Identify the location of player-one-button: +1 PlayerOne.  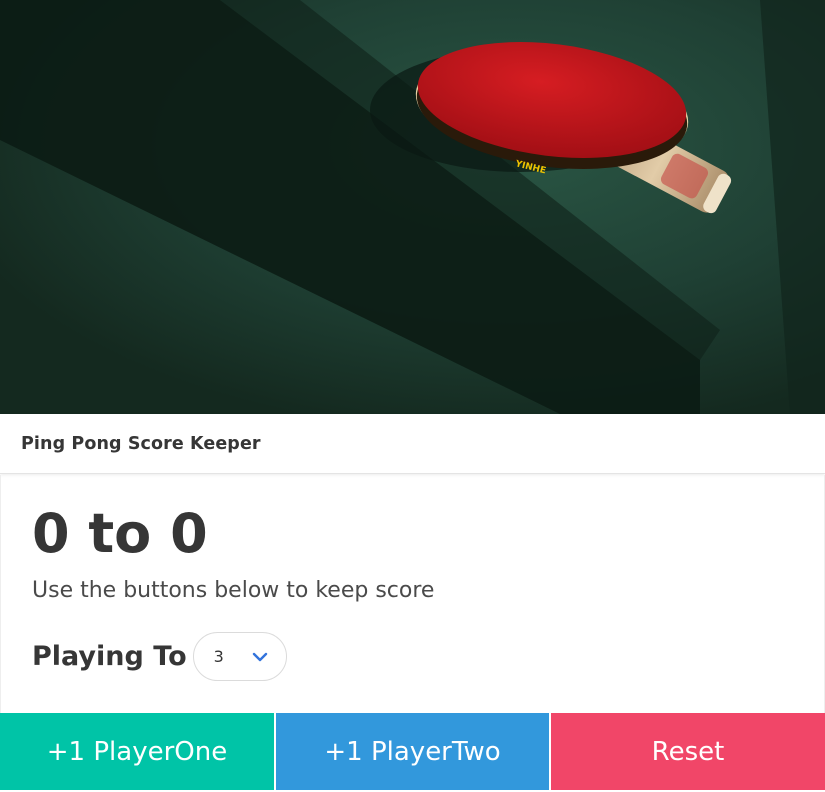
(137, 751).